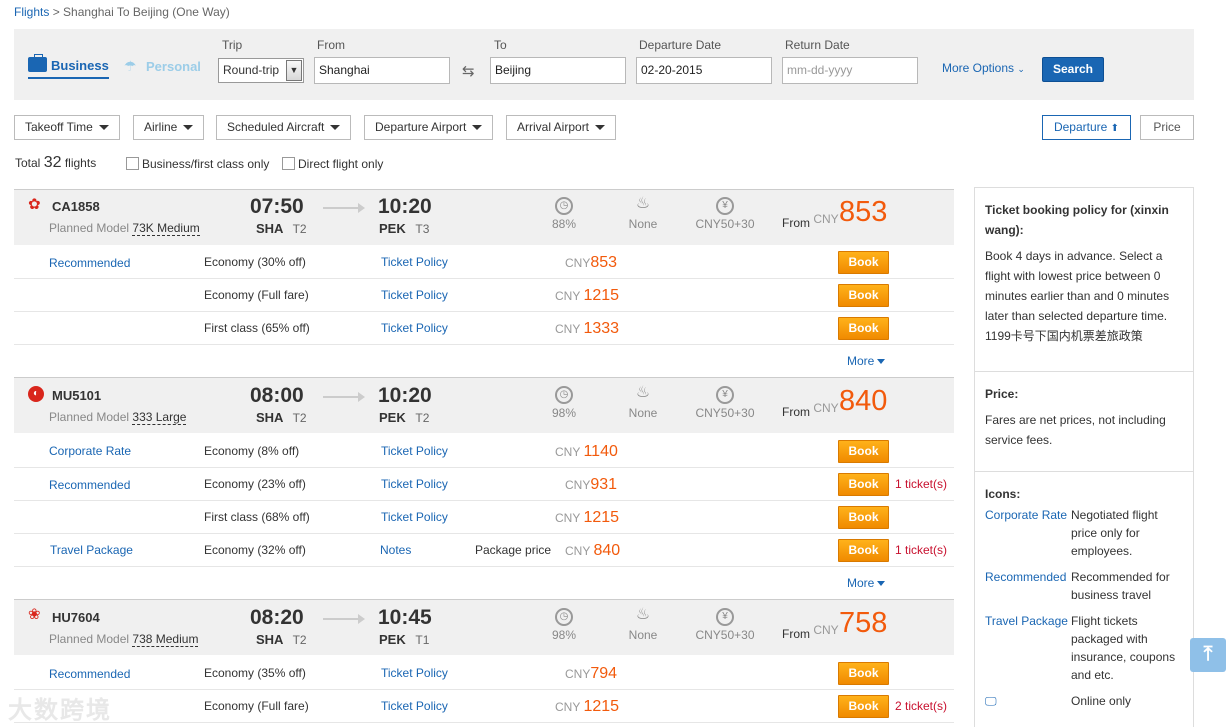 This screenshot has height=727, width=1227. What do you see at coordinates (256, 706) in the screenshot?
I see `cabin-class: Economy (Full fare)` at bounding box center [256, 706].